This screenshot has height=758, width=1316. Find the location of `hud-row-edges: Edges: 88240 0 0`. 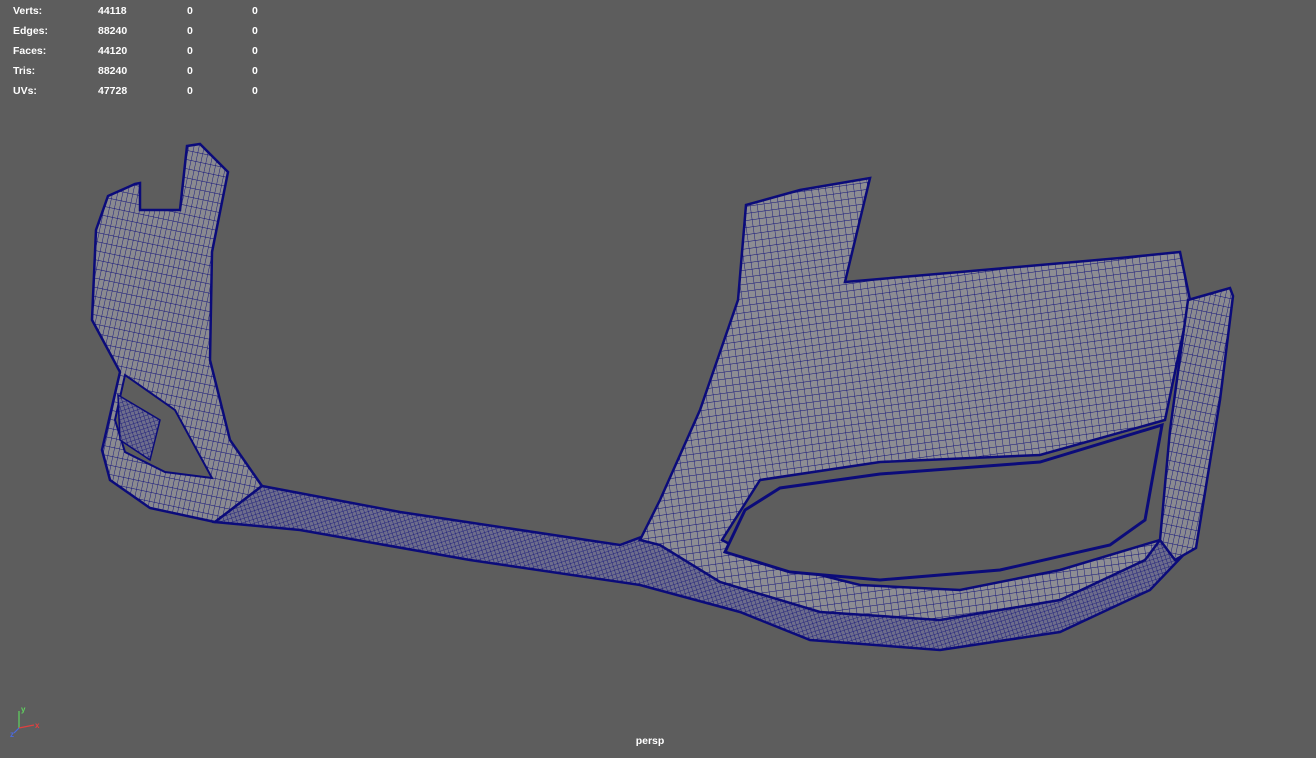

hud-row-edges: Edges: 88240 0 0 is located at coordinates (143, 31).